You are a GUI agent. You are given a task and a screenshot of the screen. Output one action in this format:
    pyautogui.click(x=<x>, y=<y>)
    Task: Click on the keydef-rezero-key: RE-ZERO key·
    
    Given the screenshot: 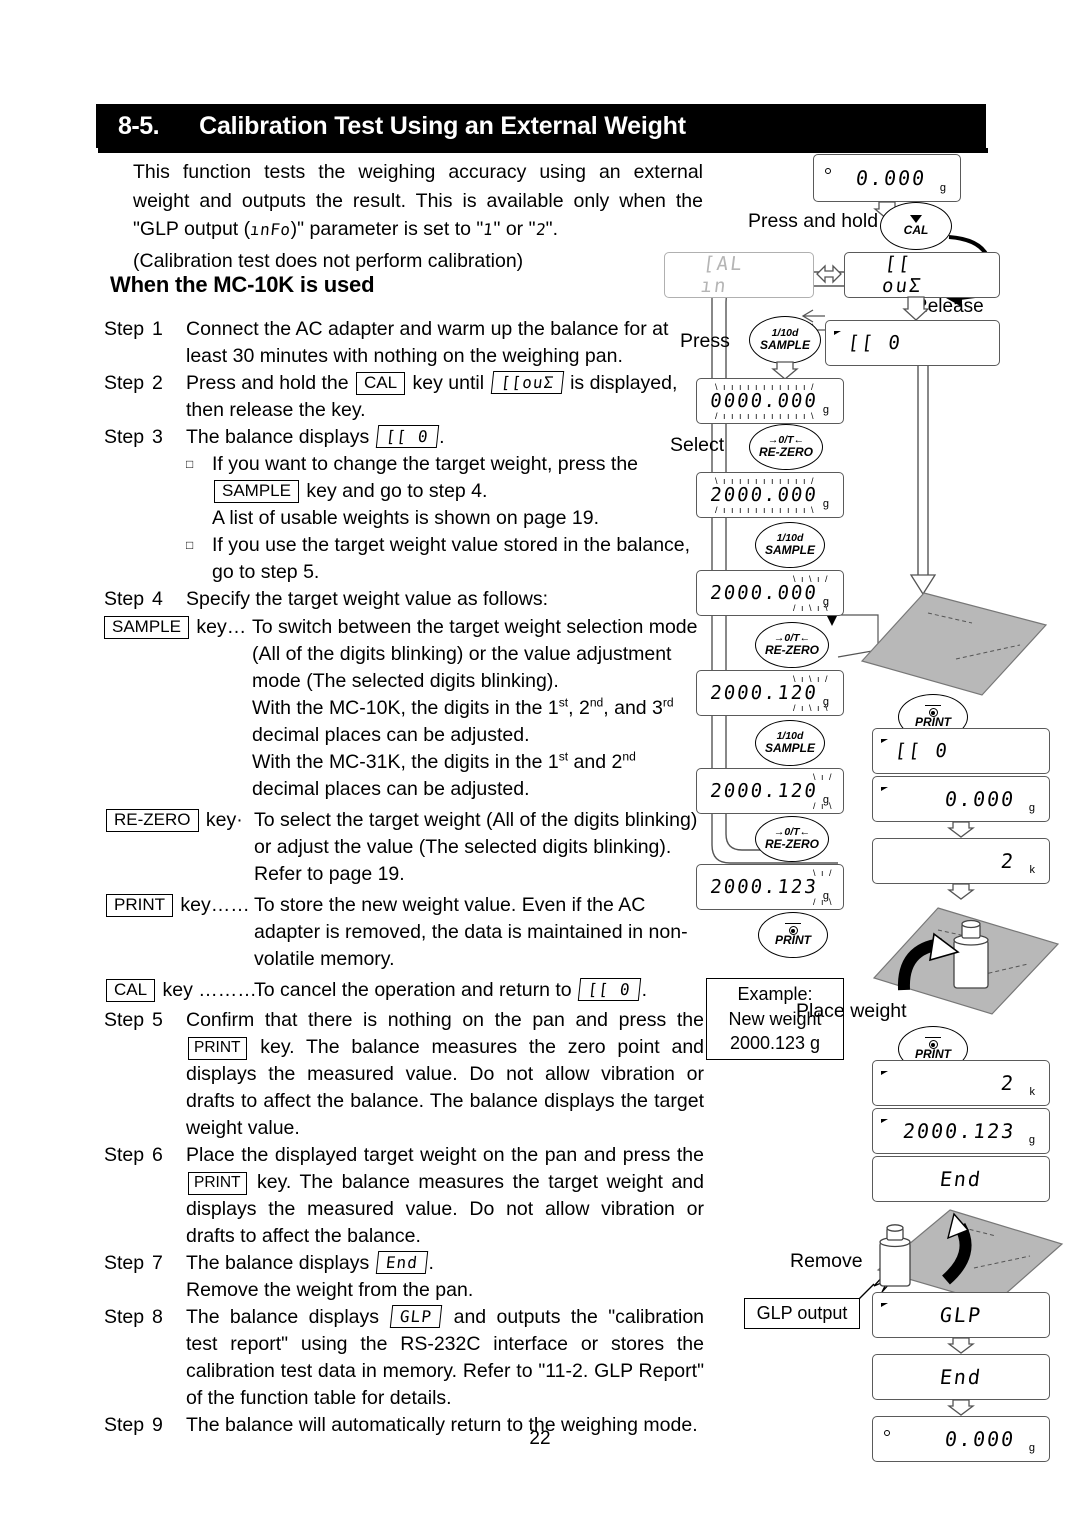 What is the action you would take?
    pyautogui.click(x=179, y=820)
    